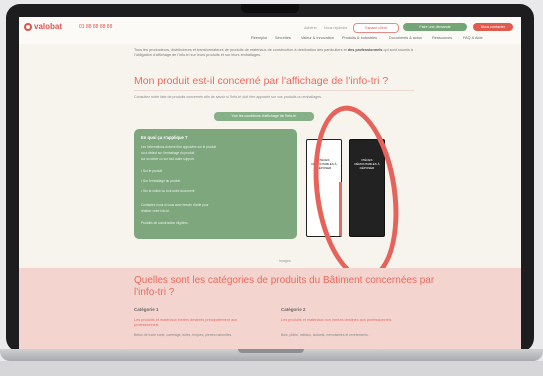 The image size is (543, 376). What do you see at coordinates (493, 27) in the screenshot?
I see `contact-button: Nous contacter` at bounding box center [493, 27].